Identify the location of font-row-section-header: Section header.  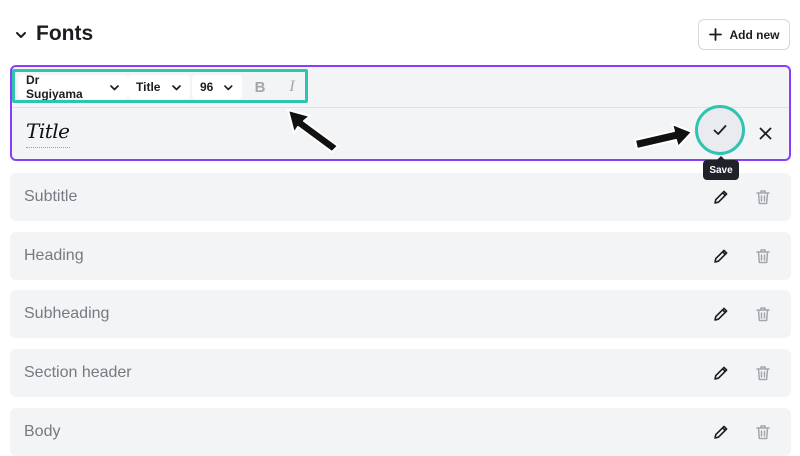
(400, 373).